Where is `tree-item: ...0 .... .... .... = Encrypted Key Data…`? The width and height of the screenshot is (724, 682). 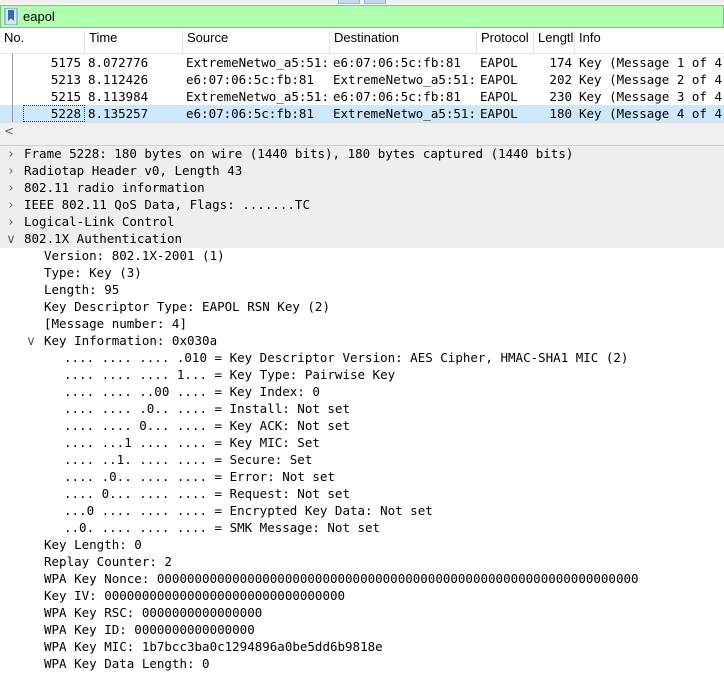 tree-item: ...0 .... .... .... = Encrypted Key Data… is located at coordinates (362, 511).